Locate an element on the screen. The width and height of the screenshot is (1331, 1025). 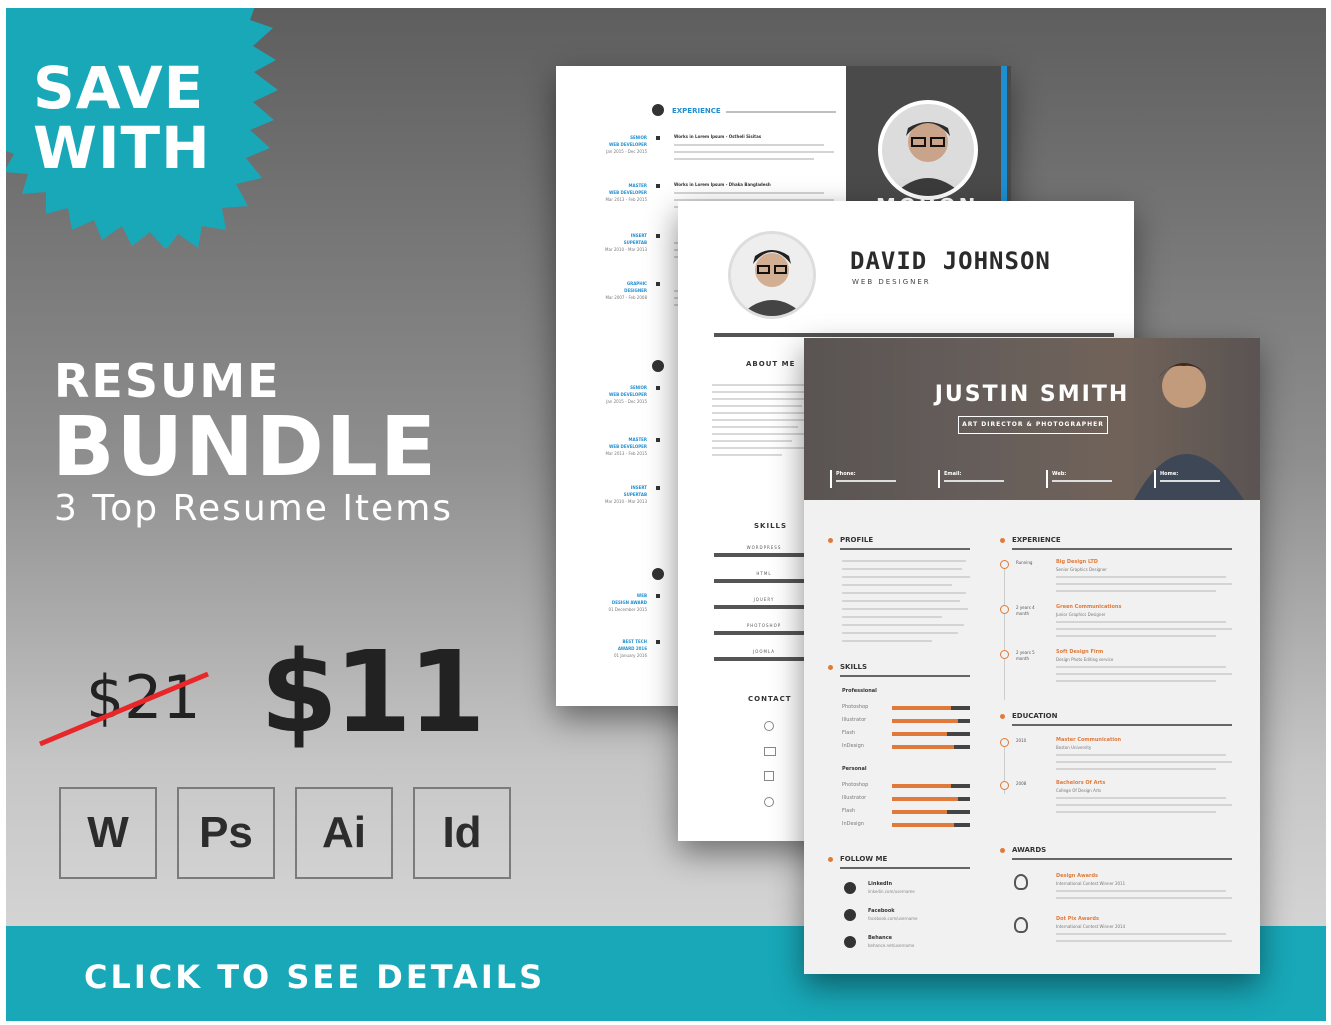
resume3-name: JUSTIN SMITH is located at coordinates (1032, 394).